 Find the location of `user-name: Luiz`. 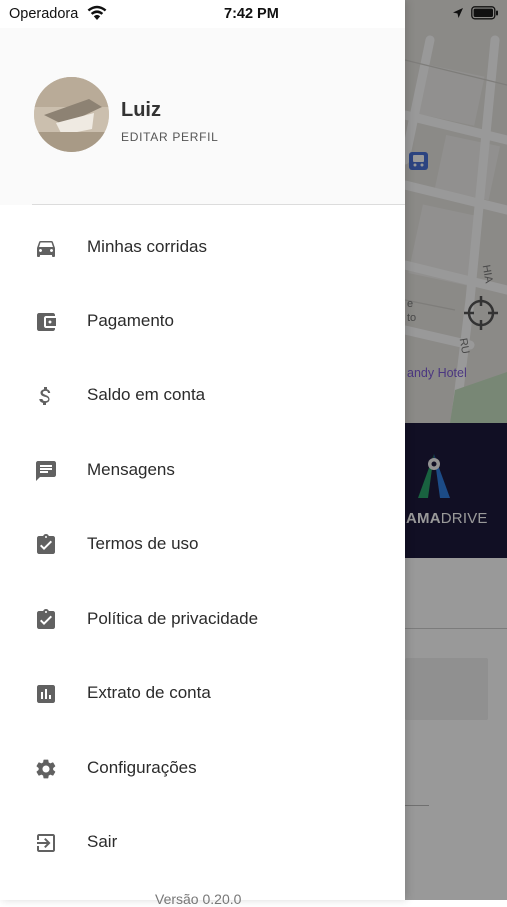

user-name: Luiz is located at coordinates (141, 110).